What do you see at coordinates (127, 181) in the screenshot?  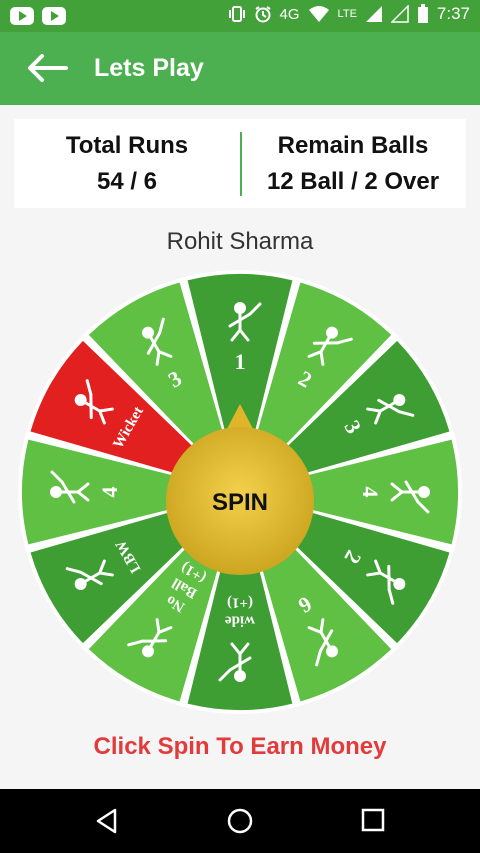 I see `total-runs-value: 54 / 6` at bounding box center [127, 181].